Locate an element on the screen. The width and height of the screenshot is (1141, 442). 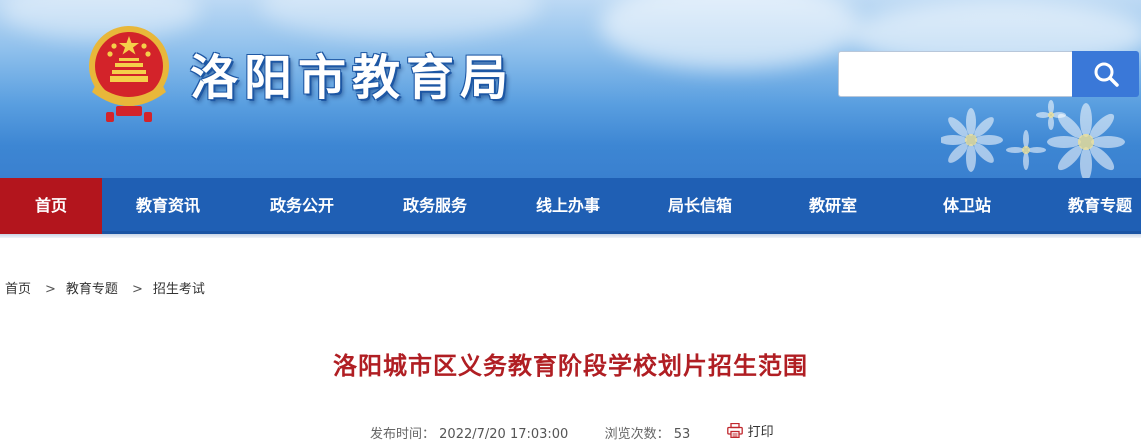
breadcrumb: 首页 > 教育专题 > 招生考试 is located at coordinates (105, 287).